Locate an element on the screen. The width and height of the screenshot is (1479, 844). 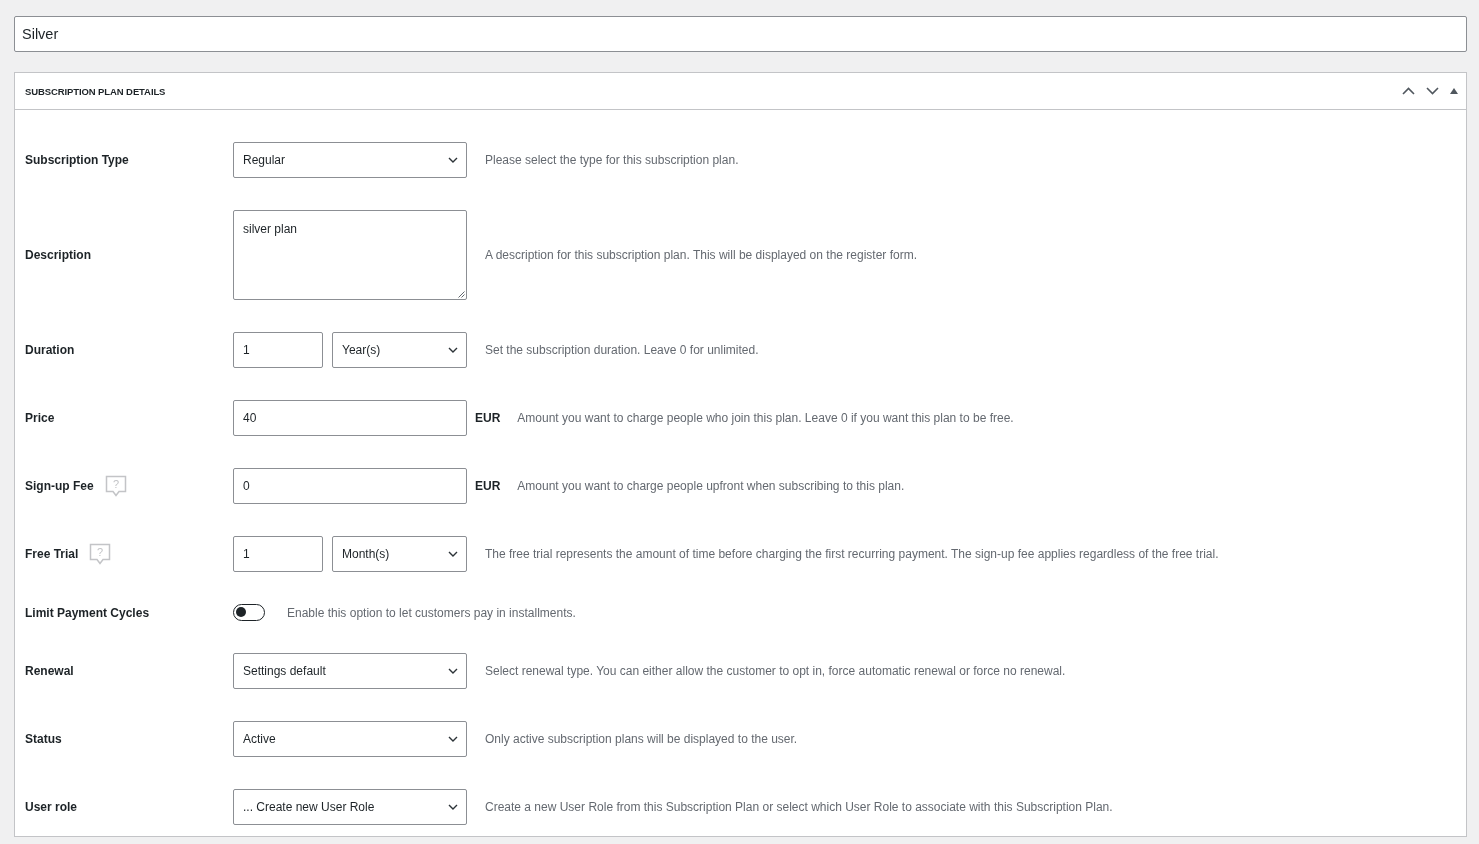
field-label: Duration is located at coordinates (50, 350).